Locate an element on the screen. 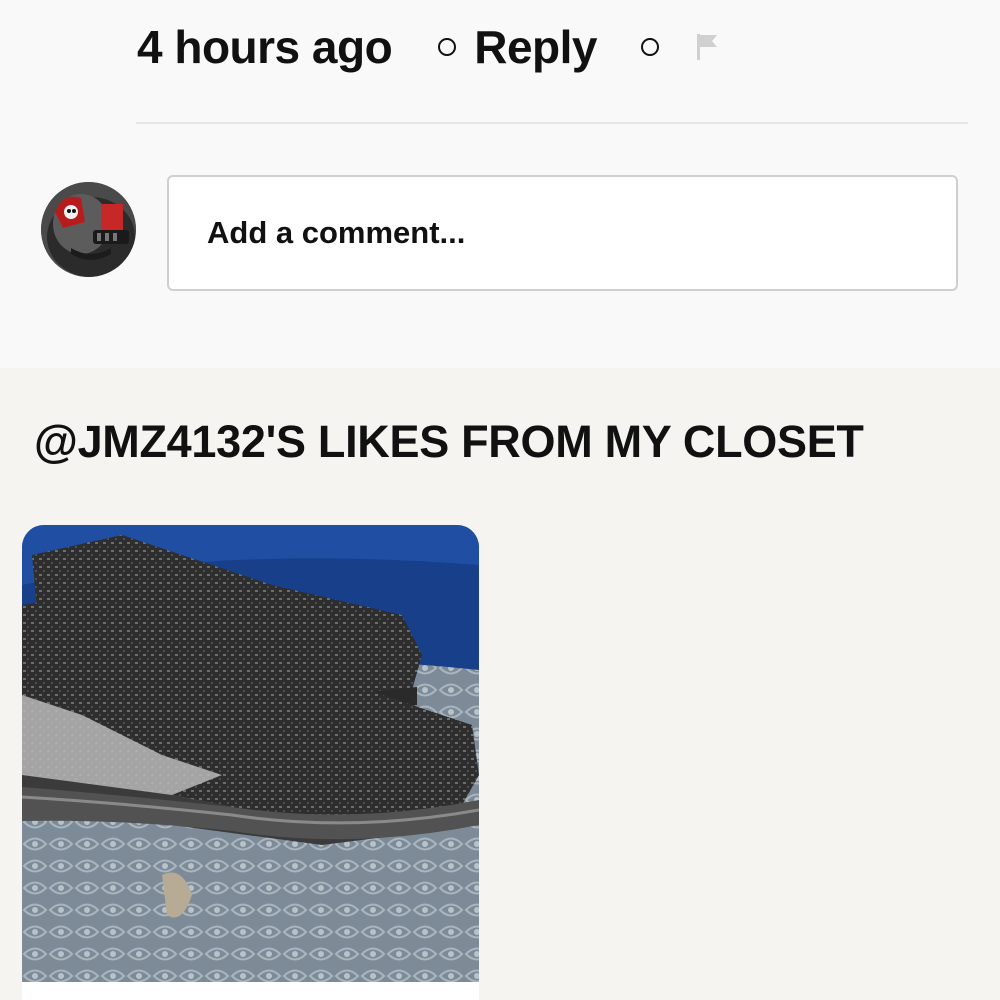 Image resolution: width=1000 pixels, height=1000 pixels. comment-time: 4 hours ago is located at coordinates (265, 47).